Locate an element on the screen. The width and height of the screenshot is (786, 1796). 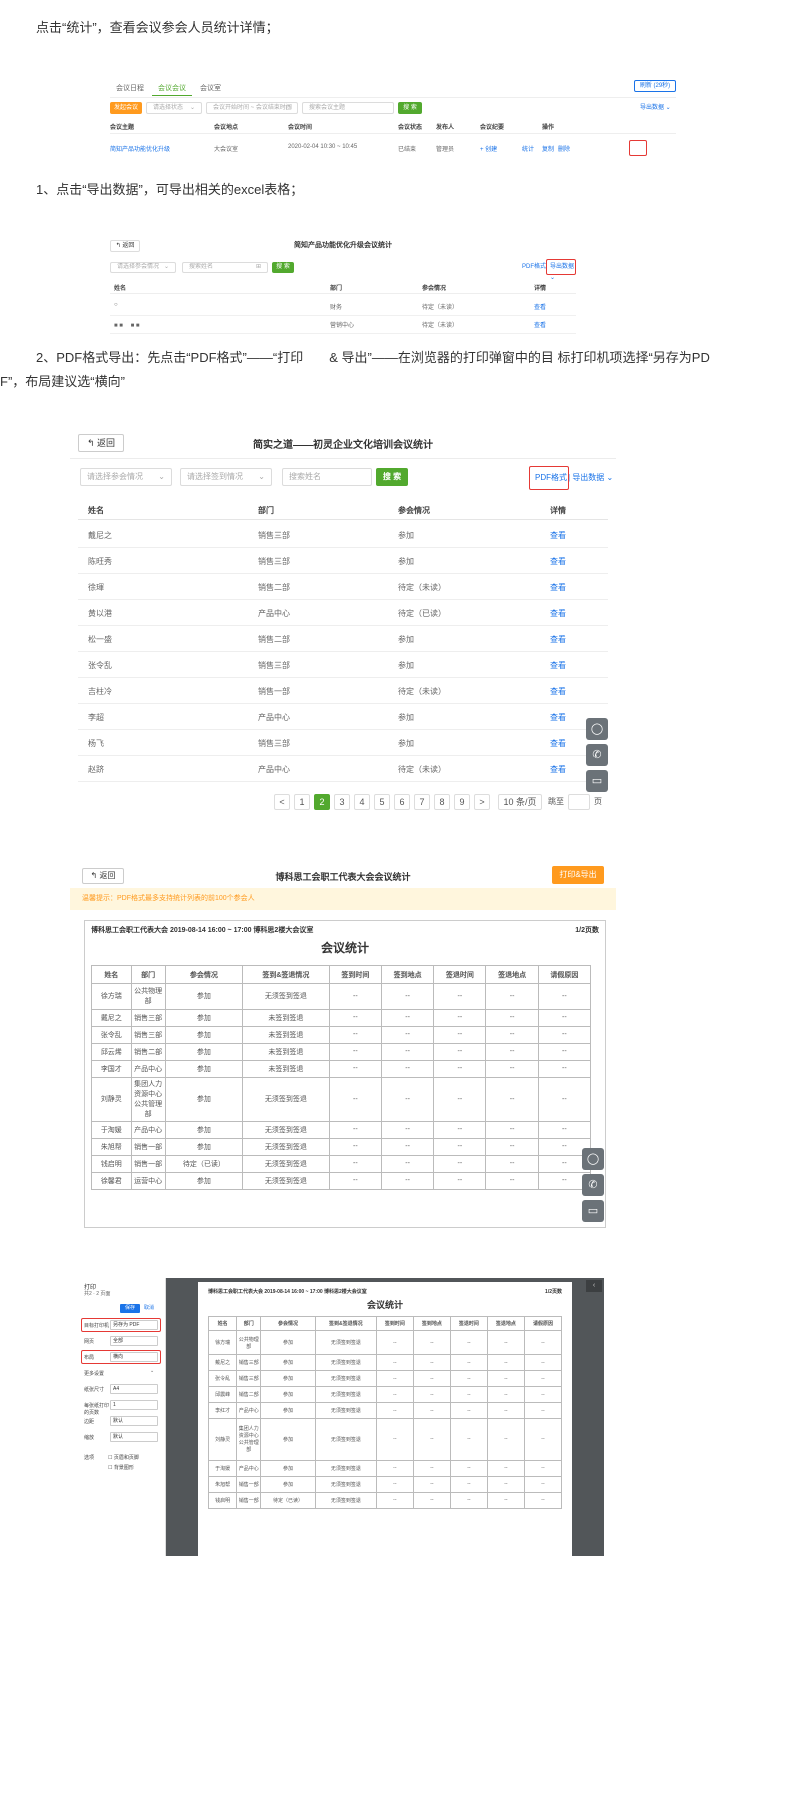
prev-page-button: < is located at coordinates (282, 802).